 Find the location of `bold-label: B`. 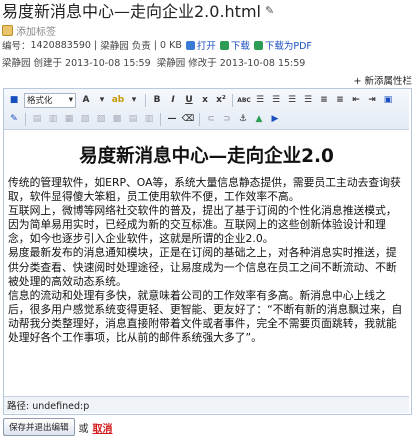

bold-label: B is located at coordinates (157, 100).